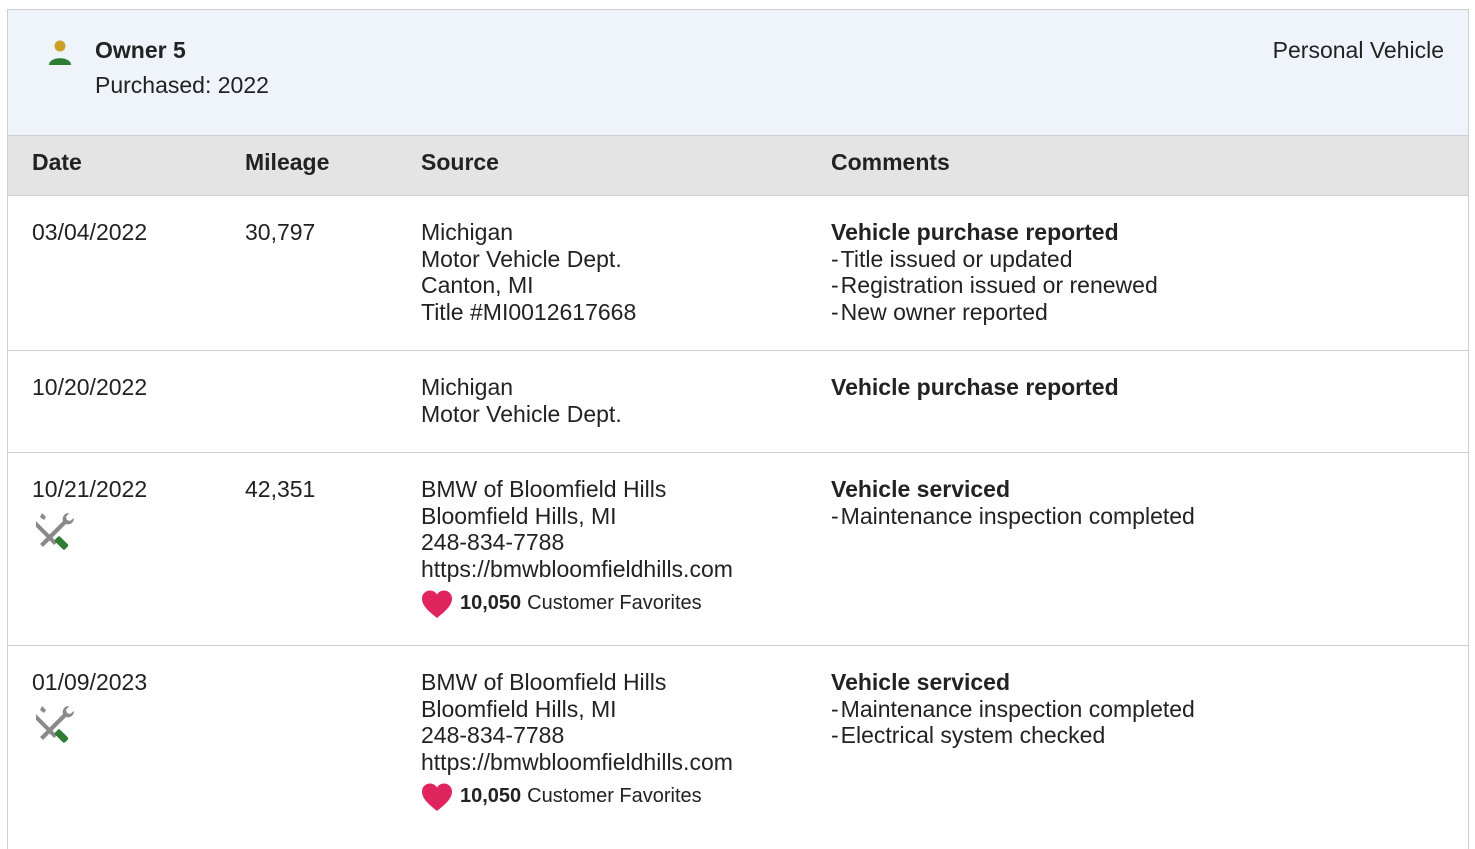 This screenshot has height=849, width=1475. Describe the element at coordinates (90, 387) in the screenshot. I see `record-date: 10/20/2022` at that location.